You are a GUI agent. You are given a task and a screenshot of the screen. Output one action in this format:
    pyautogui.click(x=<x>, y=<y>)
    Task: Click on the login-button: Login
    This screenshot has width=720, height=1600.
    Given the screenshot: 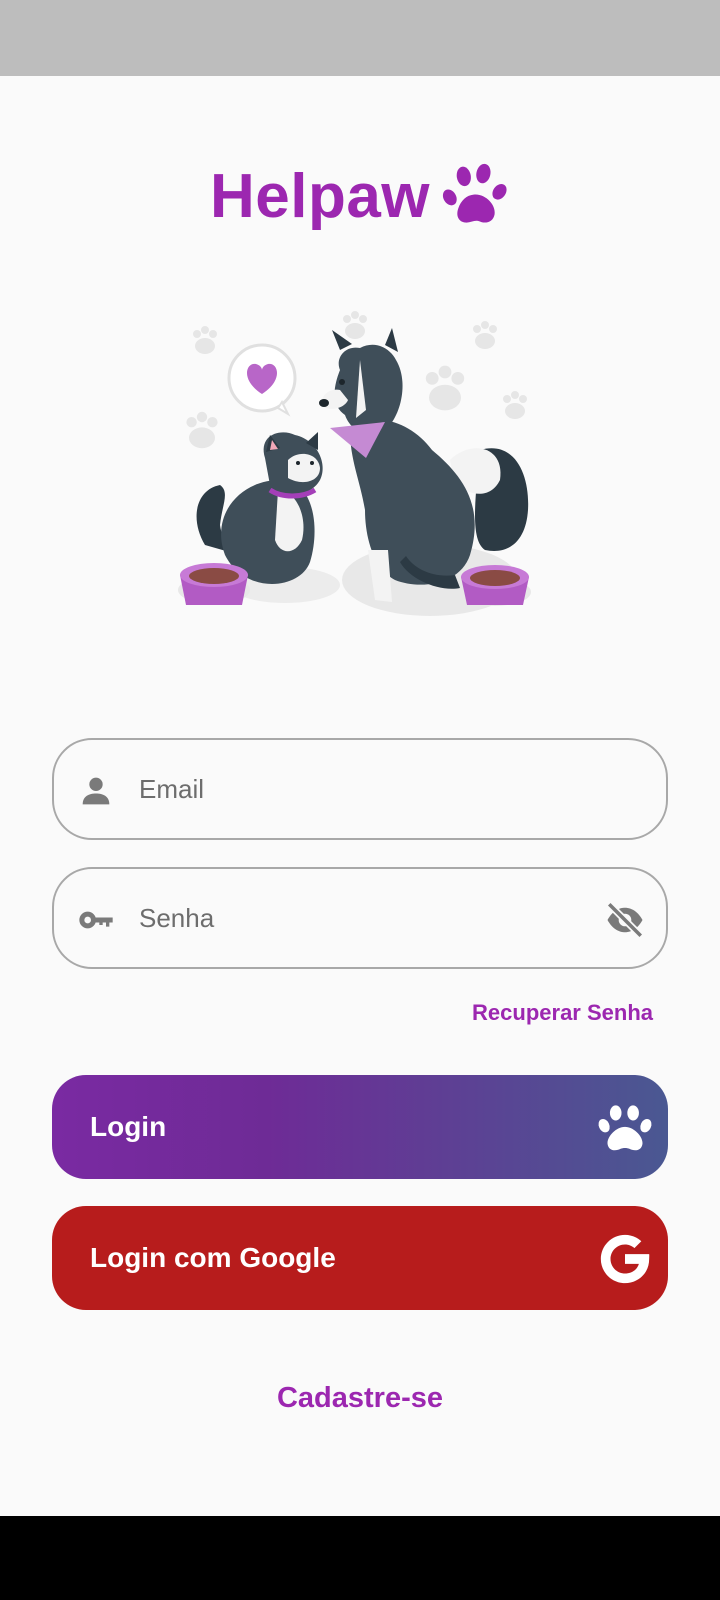 What is the action you would take?
    pyautogui.click(x=360, y=1127)
    